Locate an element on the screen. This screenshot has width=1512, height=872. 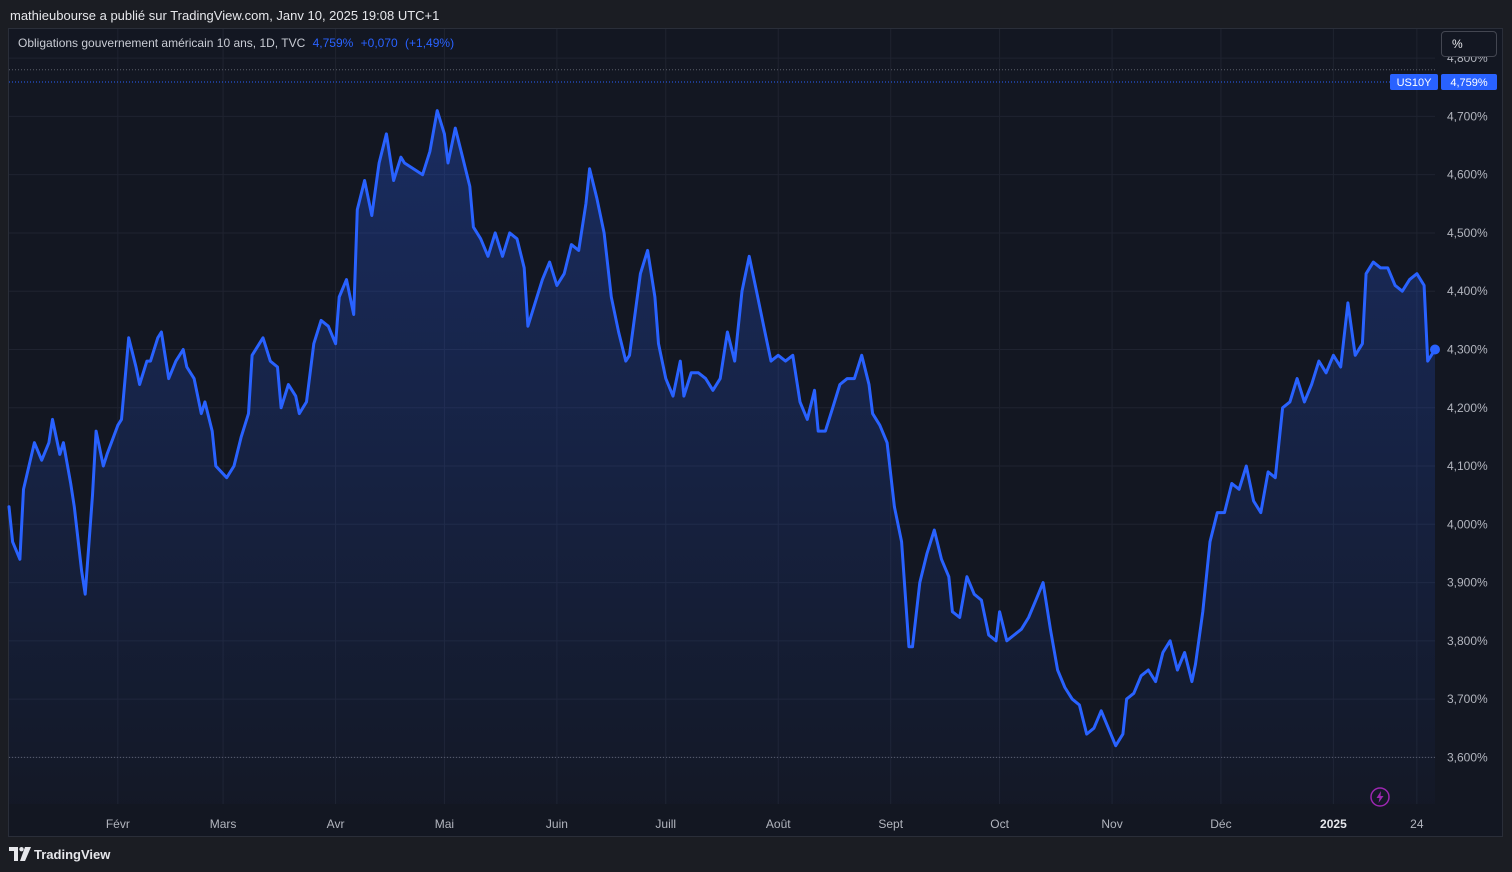
x-tick-label: Juill is located at coordinates (665, 824).